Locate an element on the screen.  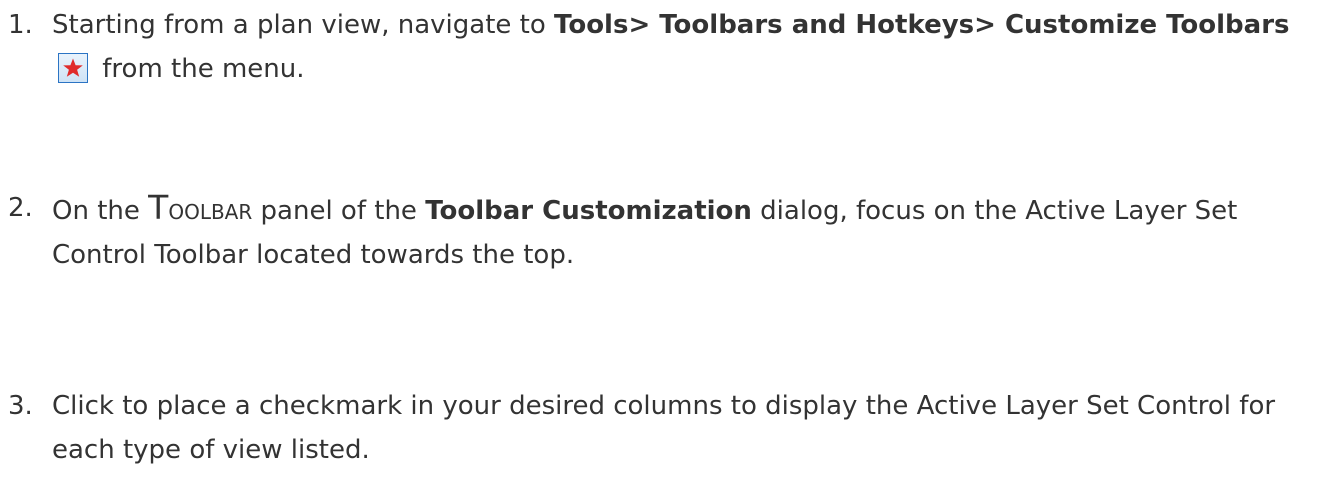
step-text-before: On the is located at coordinates (100, 211).